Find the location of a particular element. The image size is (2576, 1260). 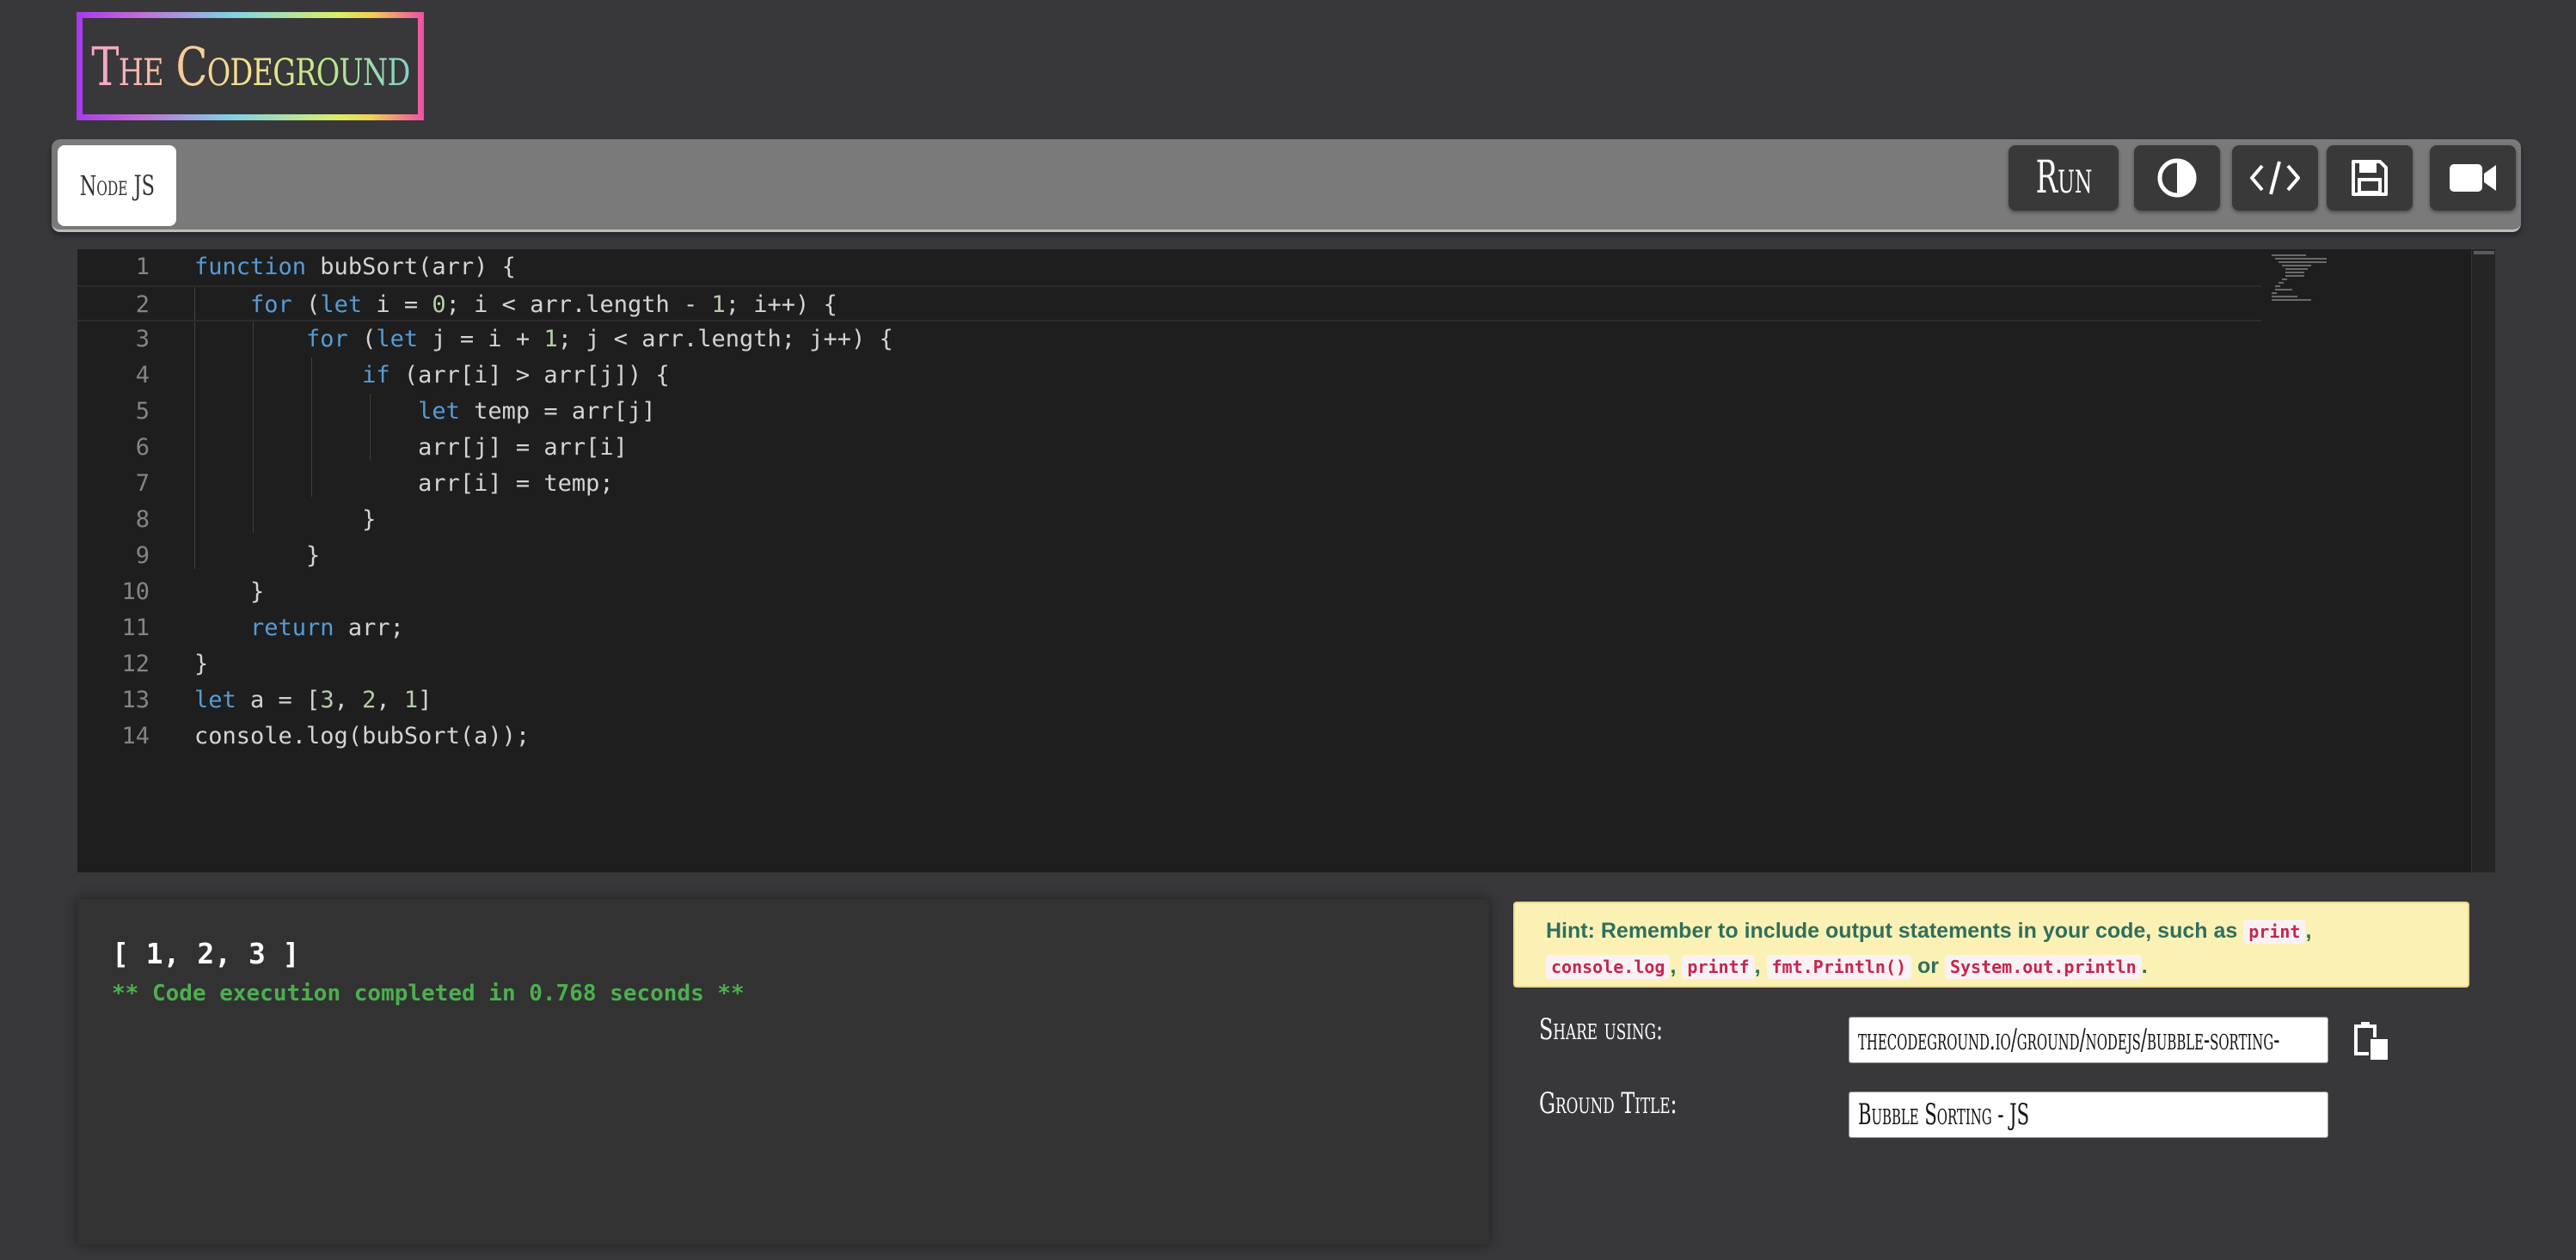

language-tab-label: Node JS is located at coordinates (117, 185).